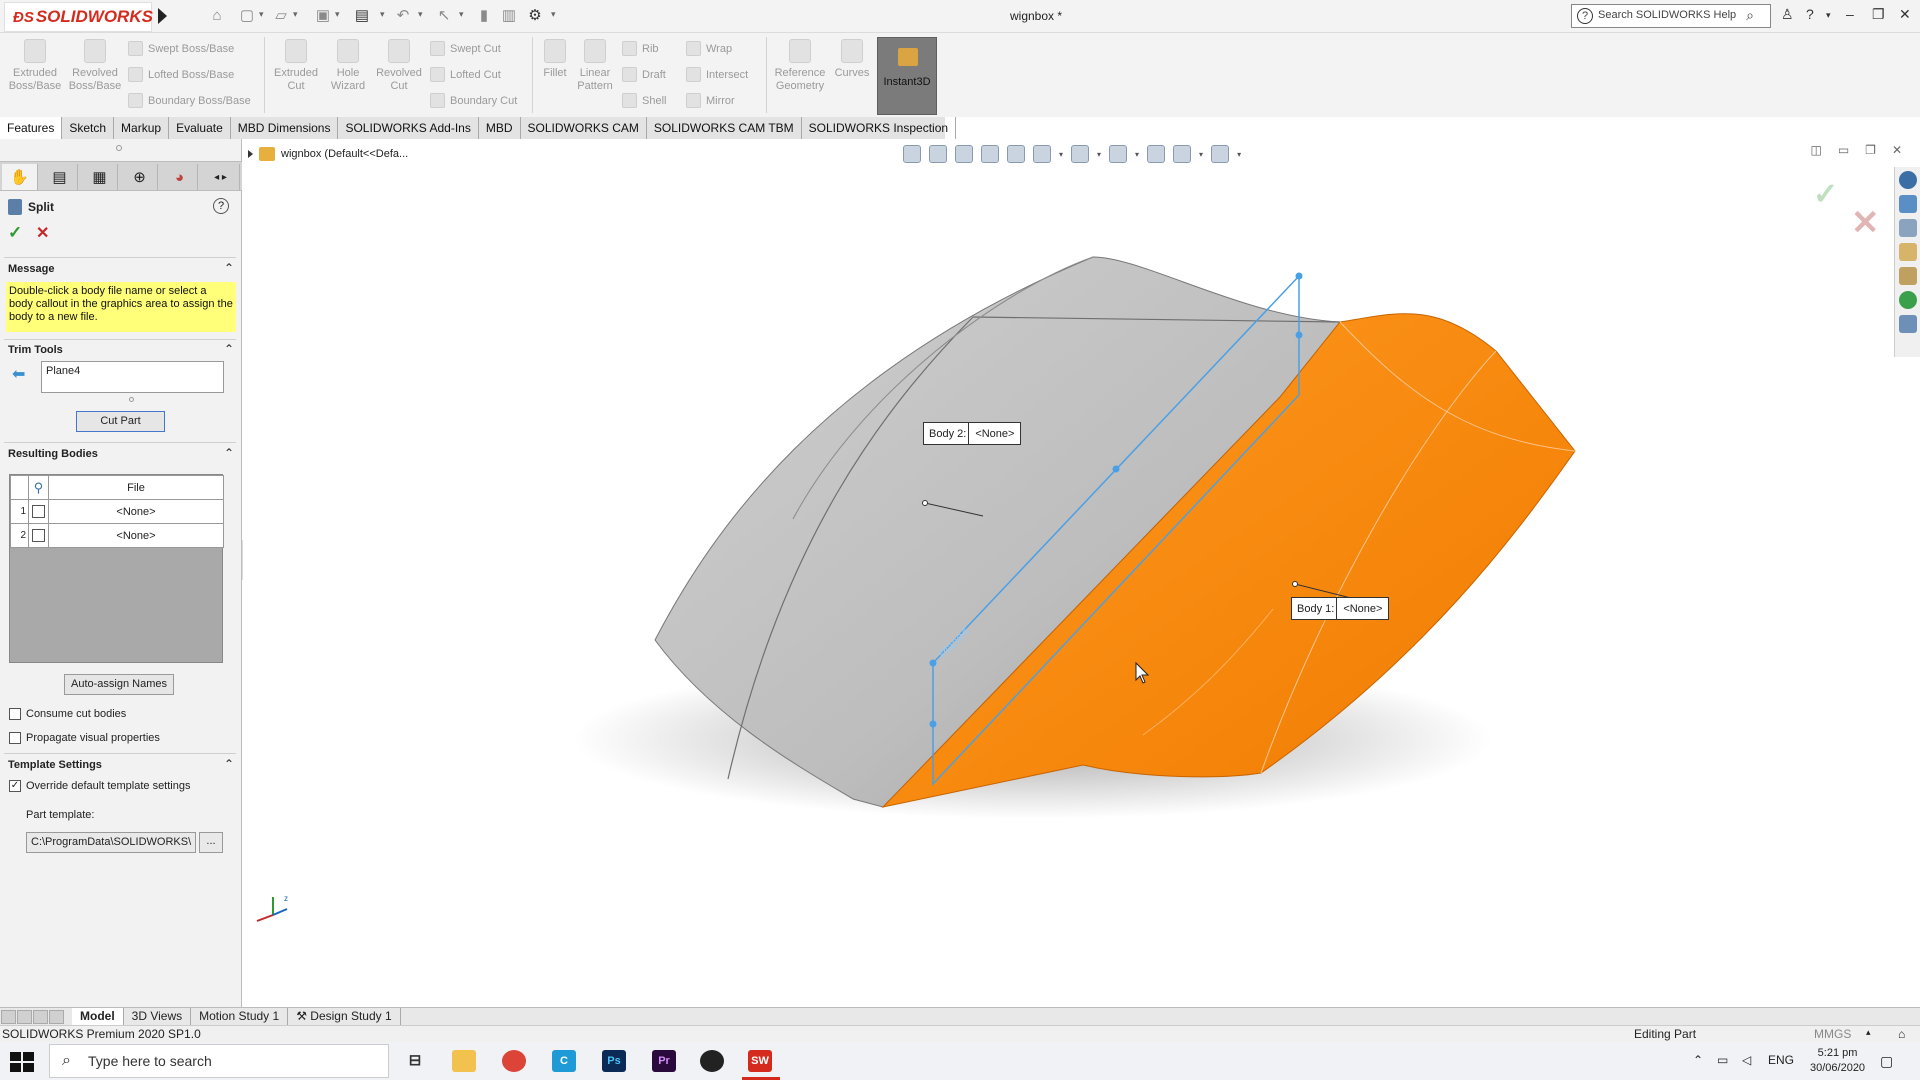  Describe the element at coordinates (1905, 14) in the screenshot. I see `close-icon: ✕` at that location.